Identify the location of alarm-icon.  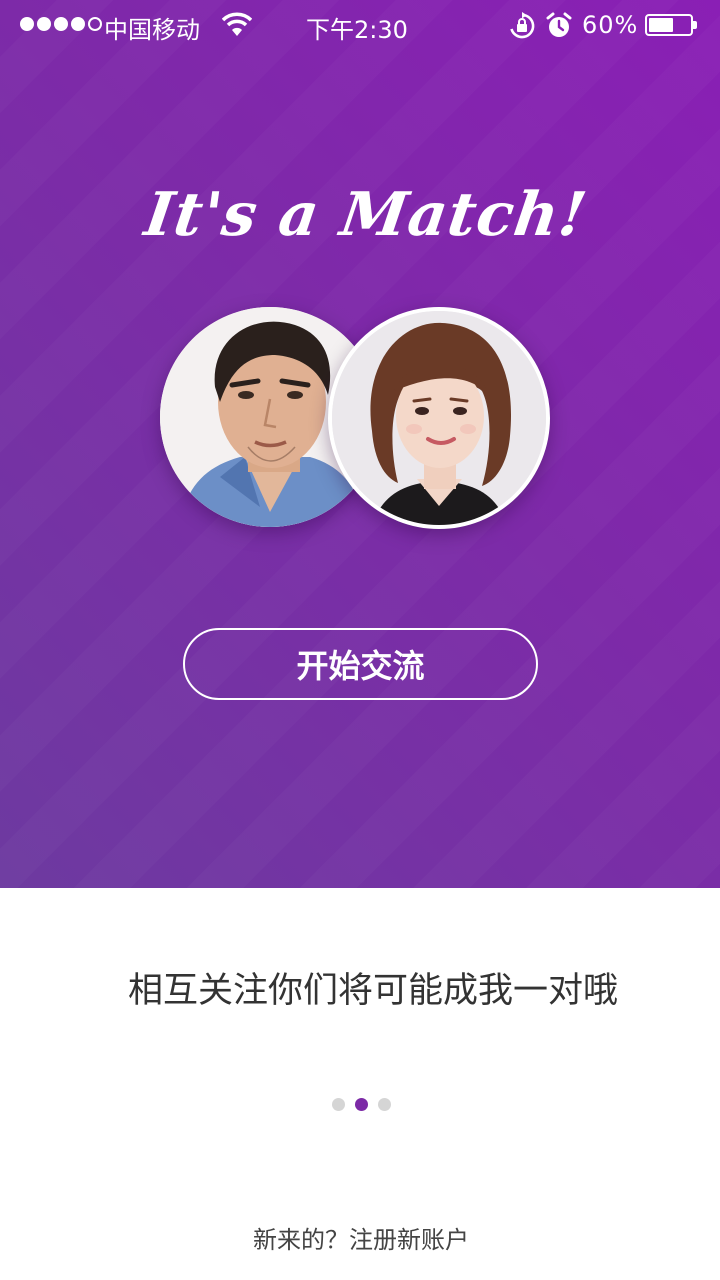
(559, 28).